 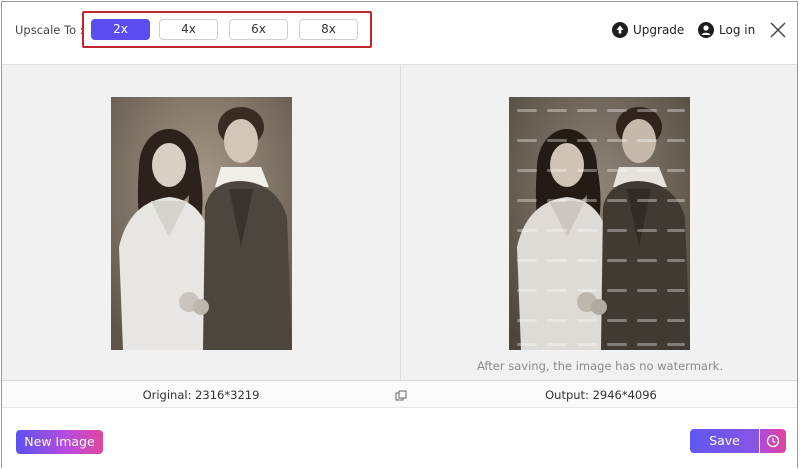 I want to click on toolbar: Upscale To : 2x 4x 6x 8x Upgrade Log in, so click(x=399, y=33).